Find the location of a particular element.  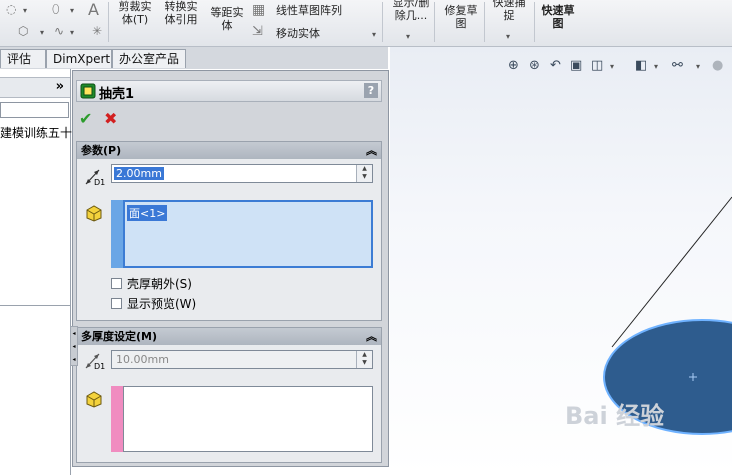

feature-manager-tree: » 建模训练五十之 is located at coordinates (42, 272).